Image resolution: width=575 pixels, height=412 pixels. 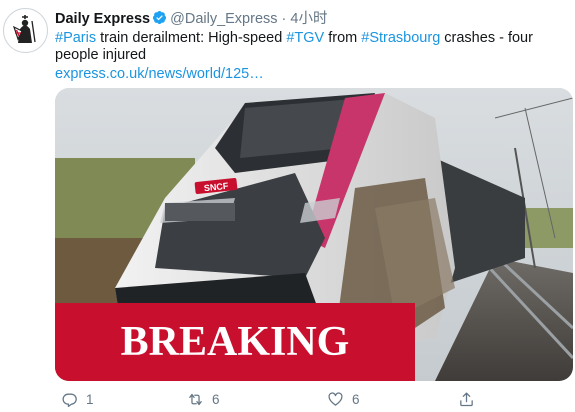 I want to click on author-avatar, so click(x=25, y=30).